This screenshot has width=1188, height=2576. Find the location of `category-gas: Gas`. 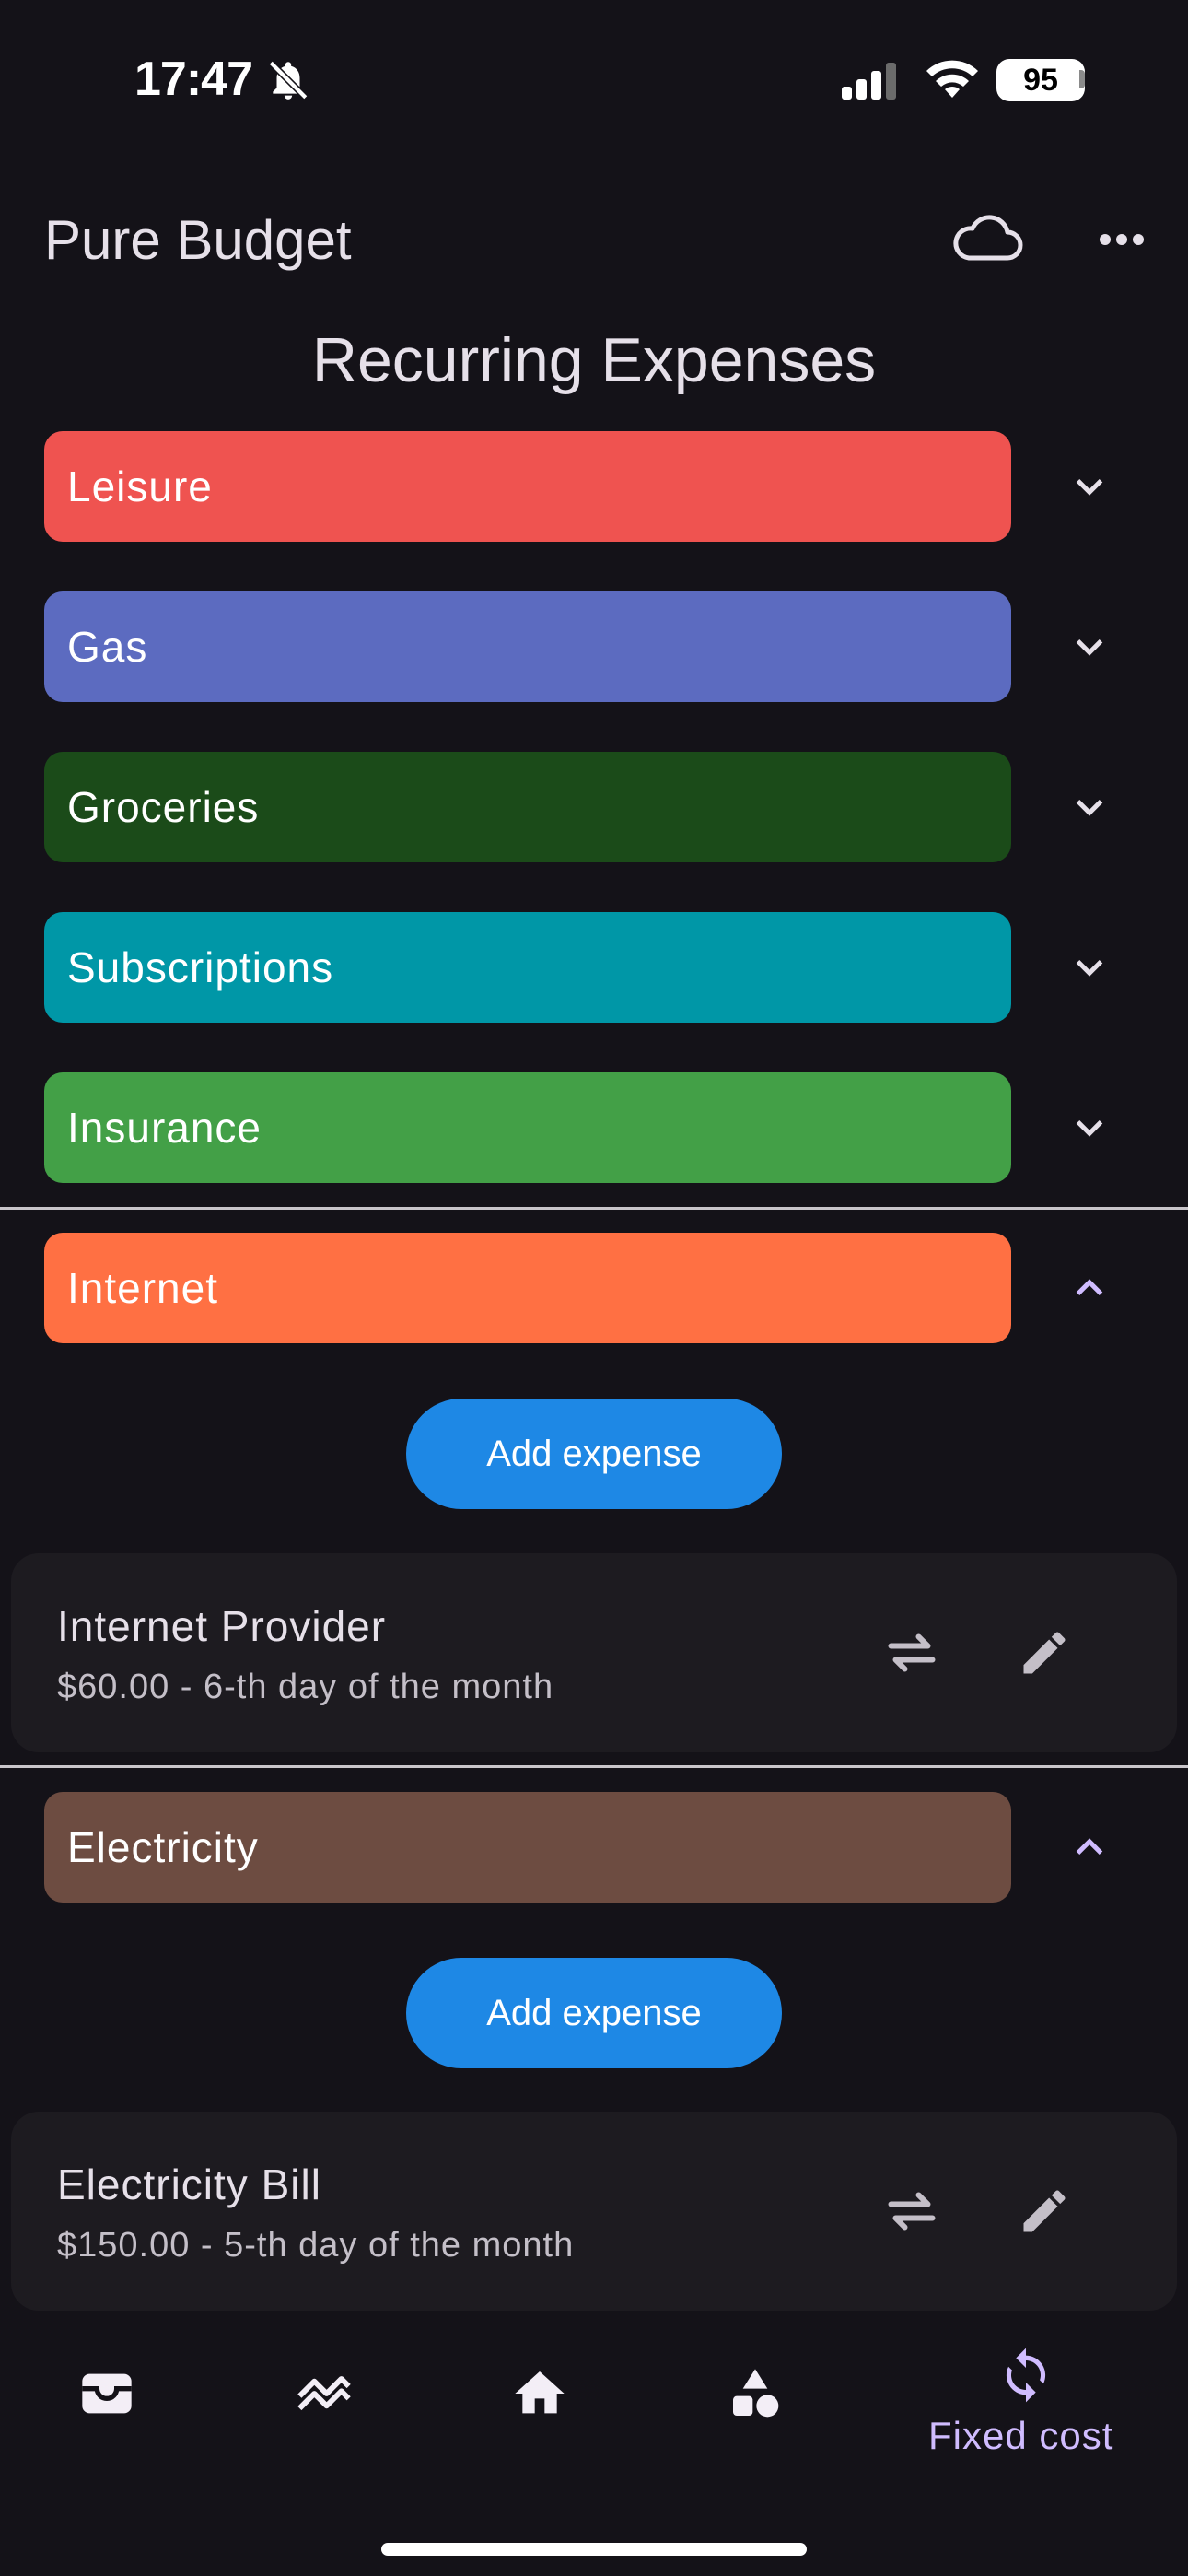

category-gas: Gas is located at coordinates (527, 646).